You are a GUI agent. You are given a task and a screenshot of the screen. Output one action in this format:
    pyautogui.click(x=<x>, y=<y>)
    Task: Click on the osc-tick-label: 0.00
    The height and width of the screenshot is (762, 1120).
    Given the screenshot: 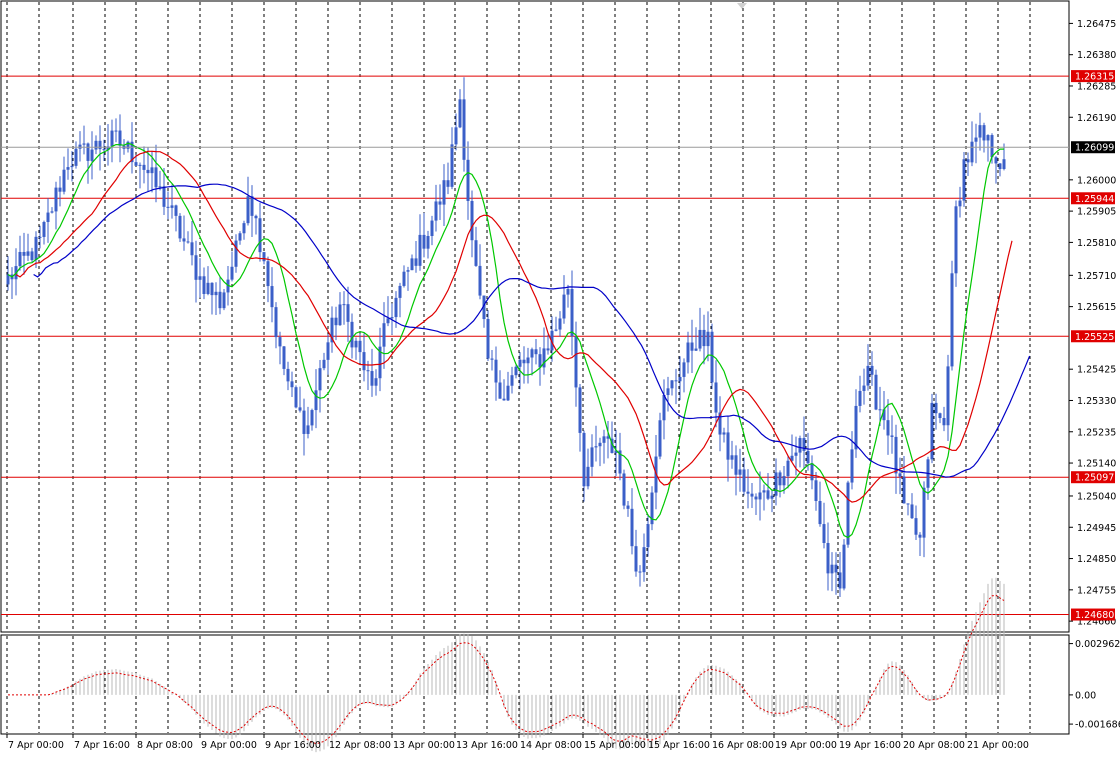 What is the action you would take?
    pyautogui.click(x=1085, y=695)
    